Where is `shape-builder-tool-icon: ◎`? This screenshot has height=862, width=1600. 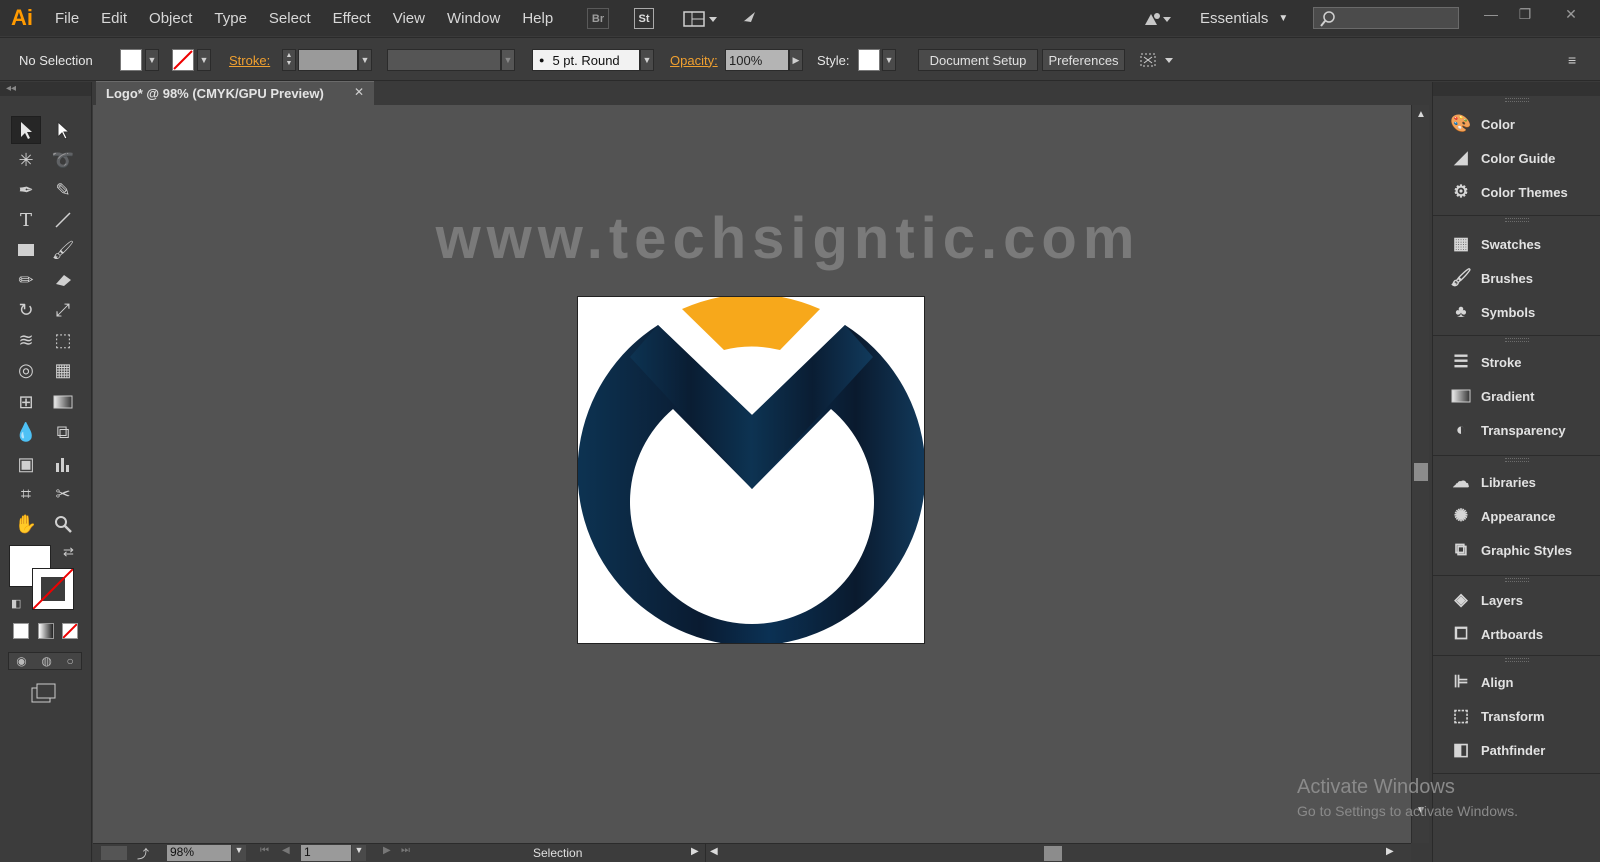 shape-builder-tool-icon: ◎ is located at coordinates (26, 370).